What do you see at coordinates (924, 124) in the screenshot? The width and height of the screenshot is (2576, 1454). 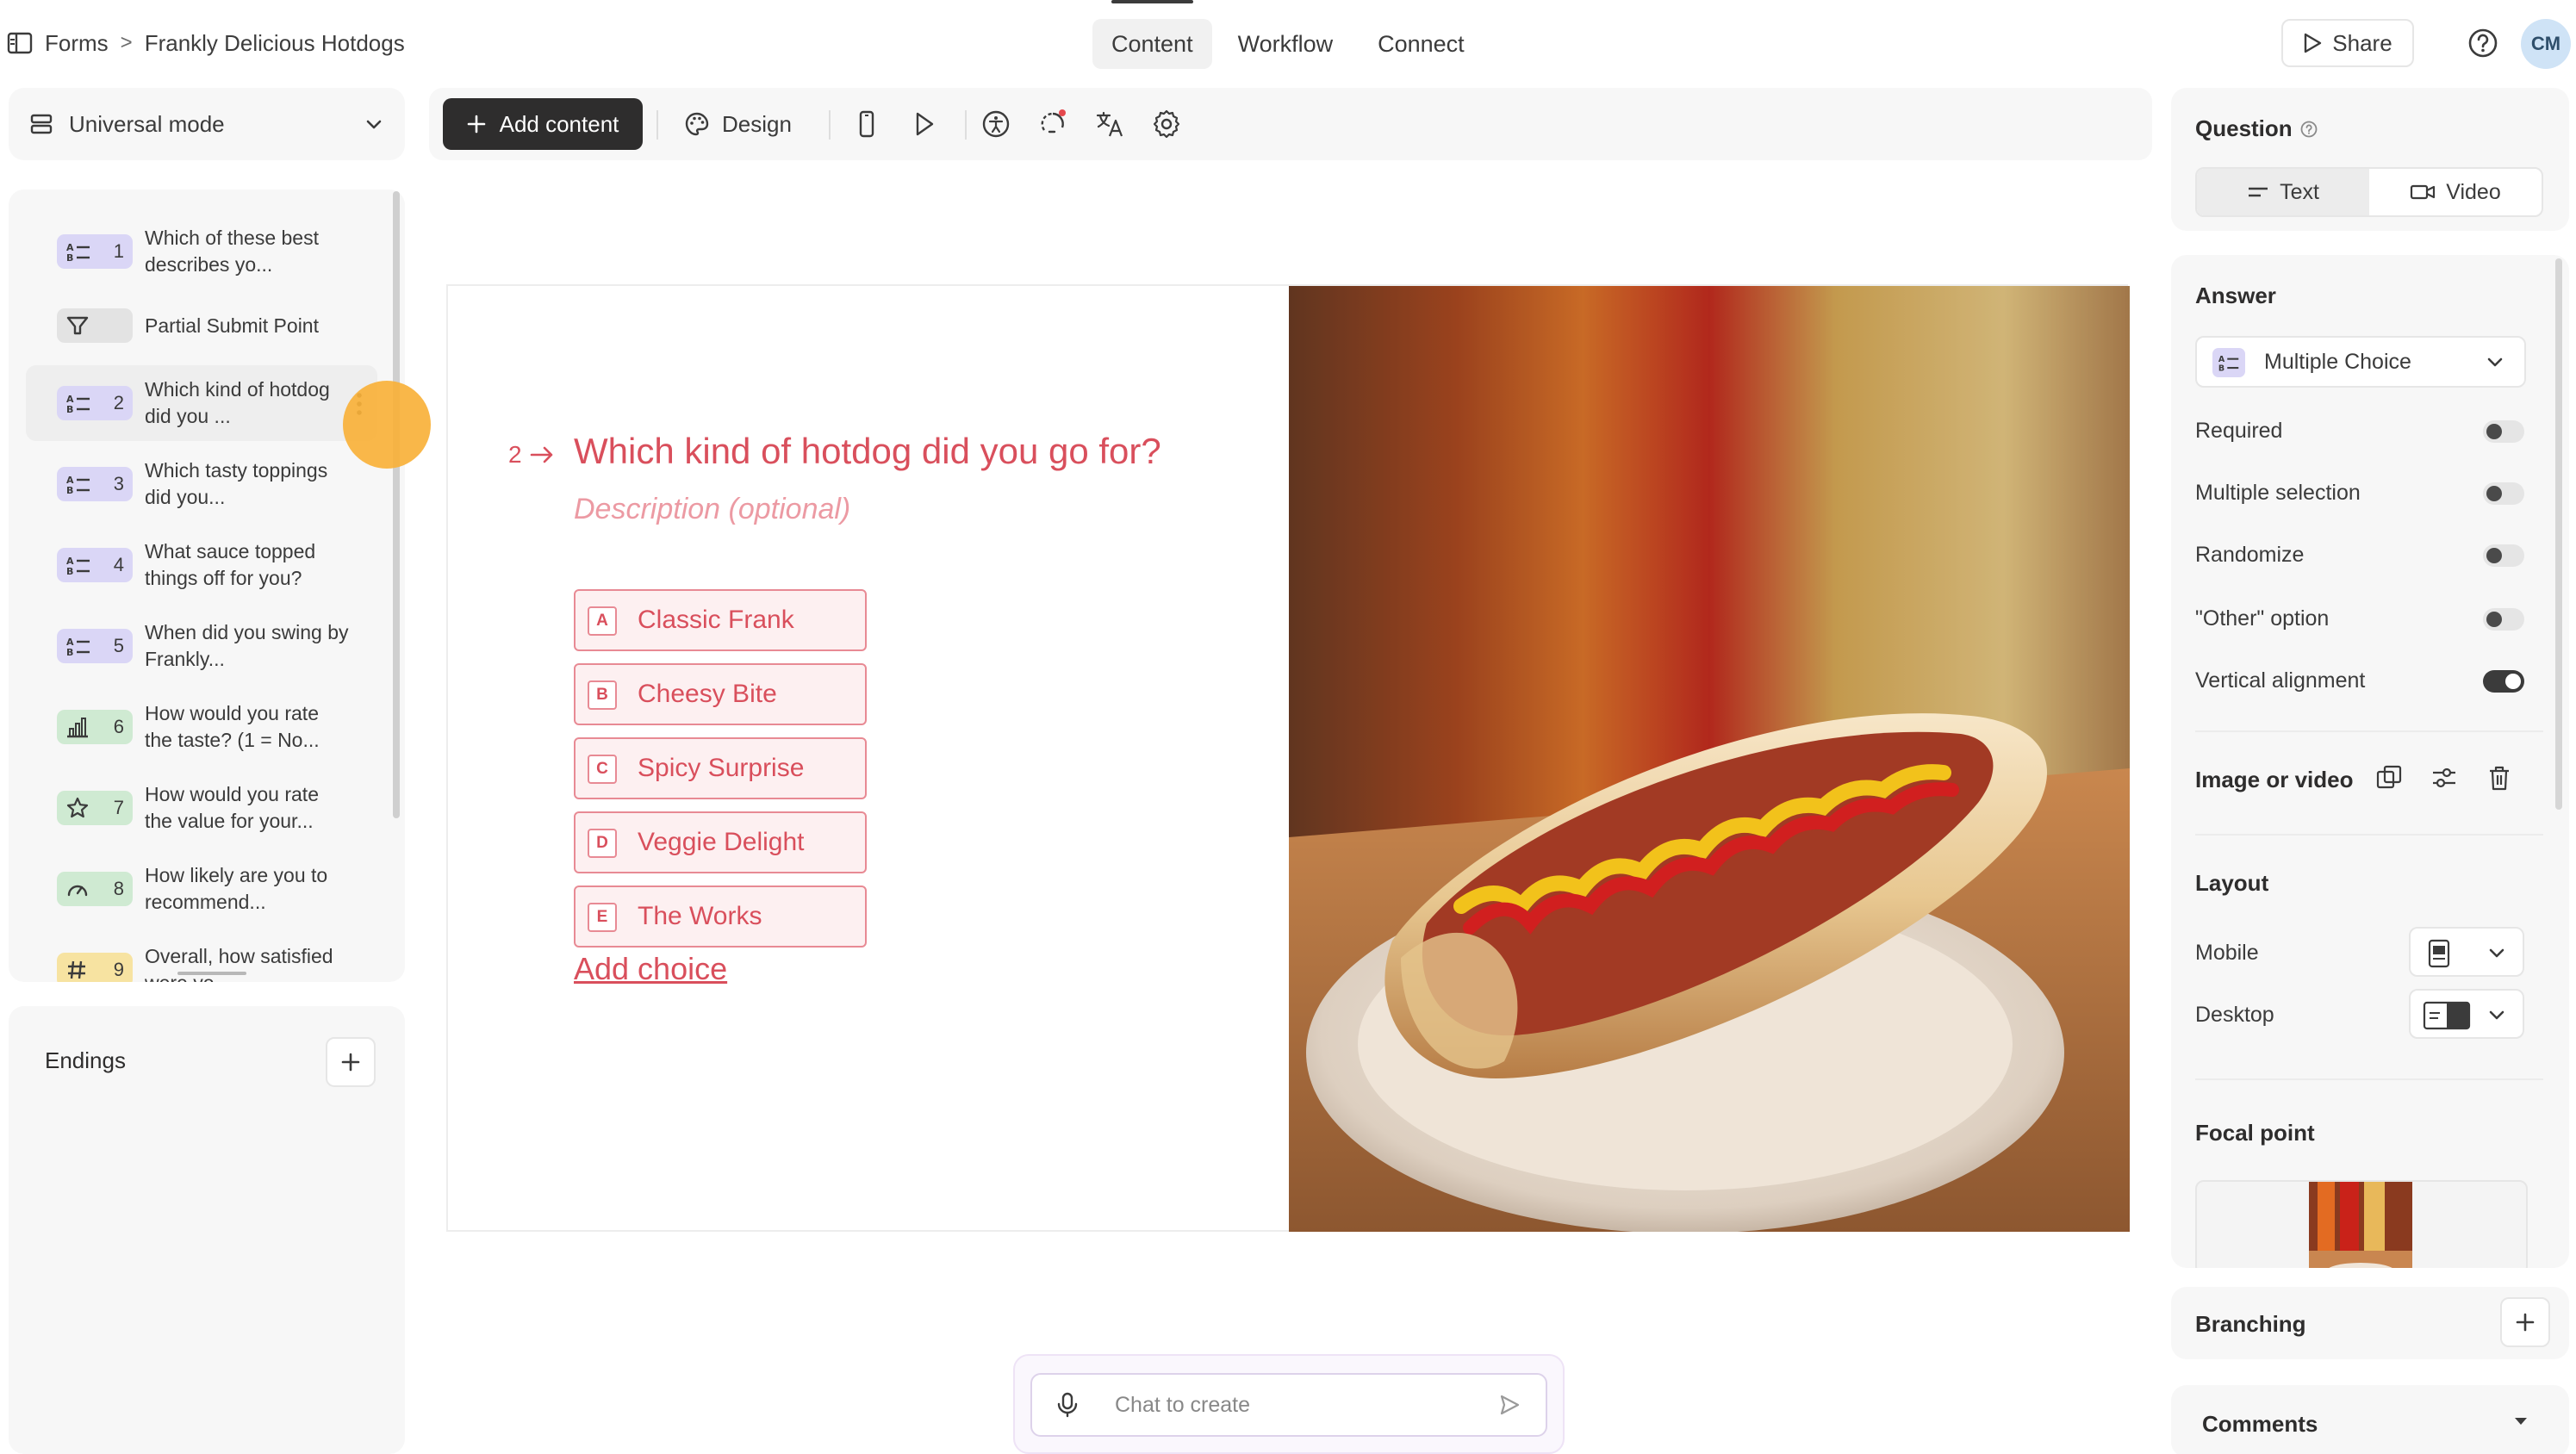 I see `play-icon` at bounding box center [924, 124].